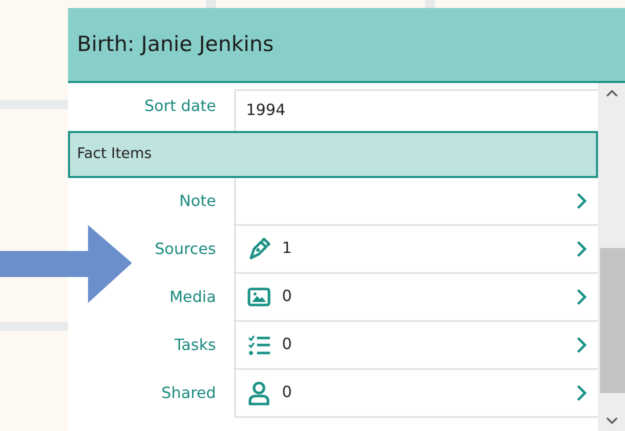 The width and height of the screenshot is (625, 431). Describe the element at coordinates (185, 249) in the screenshot. I see `item-label: Sources` at that location.